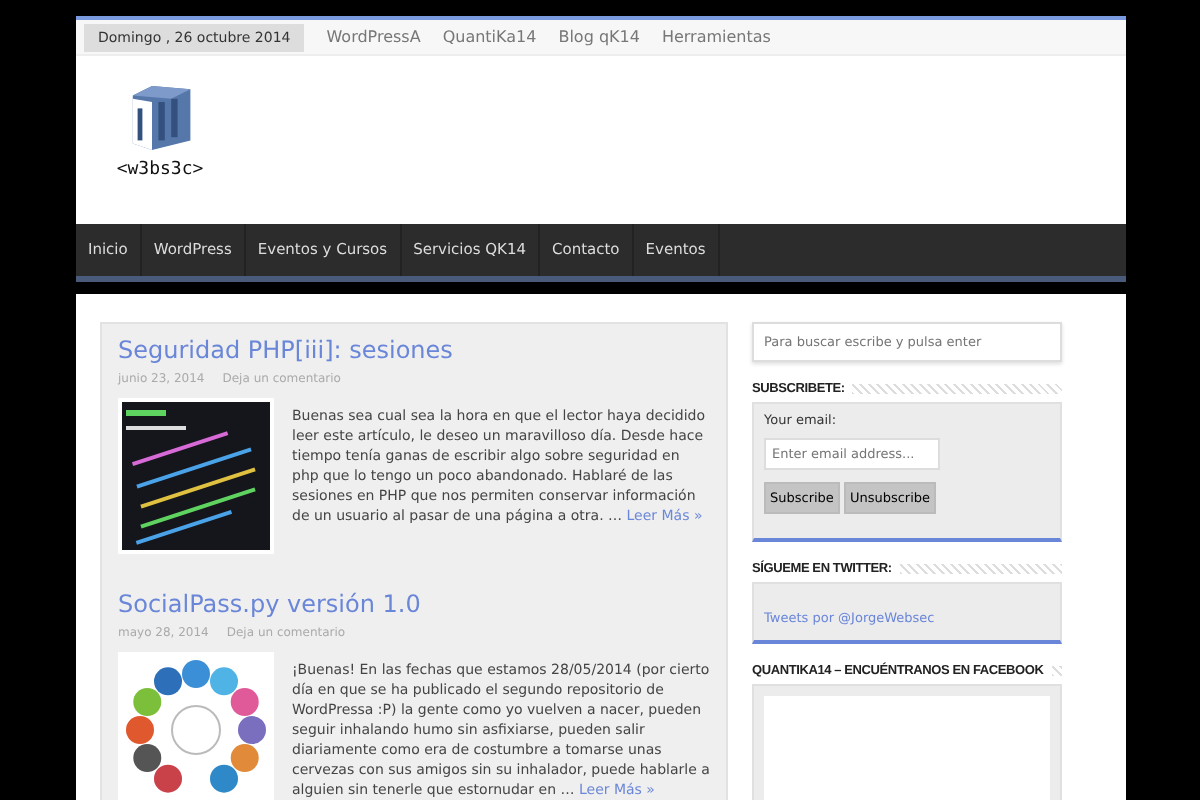  Describe the element at coordinates (414, 604) in the screenshot. I see `post-title-link: SocialPass.py versión 1.0` at that location.